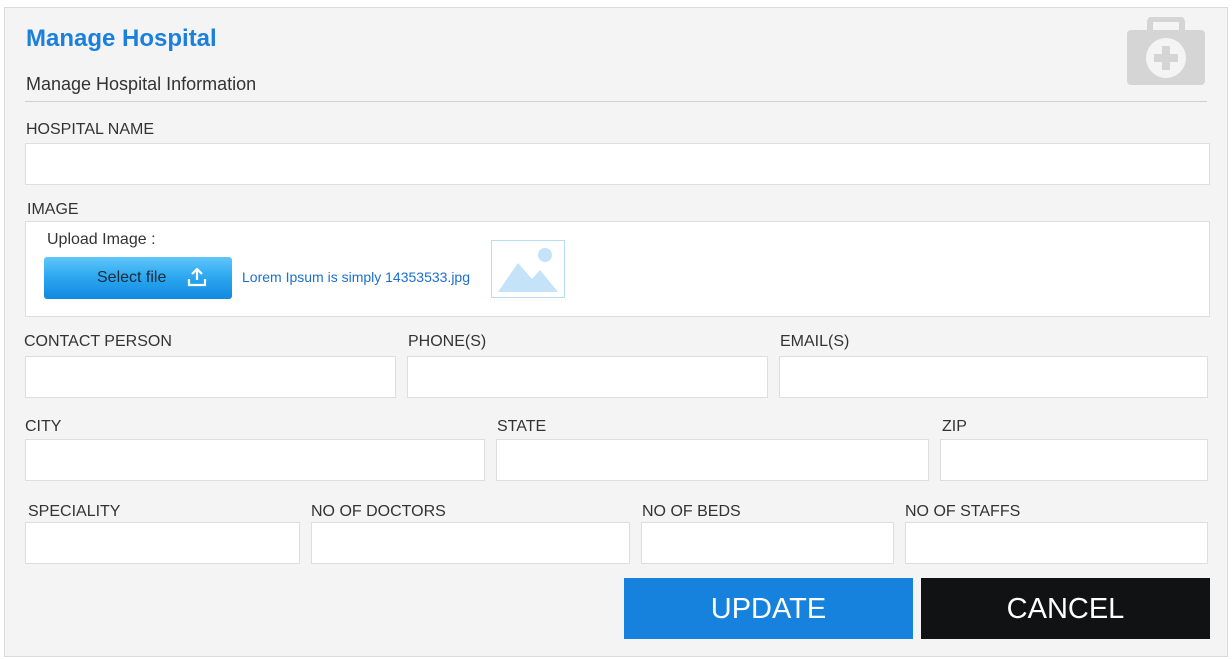  What do you see at coordinates (587, 377) in the screenshot?
I see `phones-input` at bounding box center [587, 377].